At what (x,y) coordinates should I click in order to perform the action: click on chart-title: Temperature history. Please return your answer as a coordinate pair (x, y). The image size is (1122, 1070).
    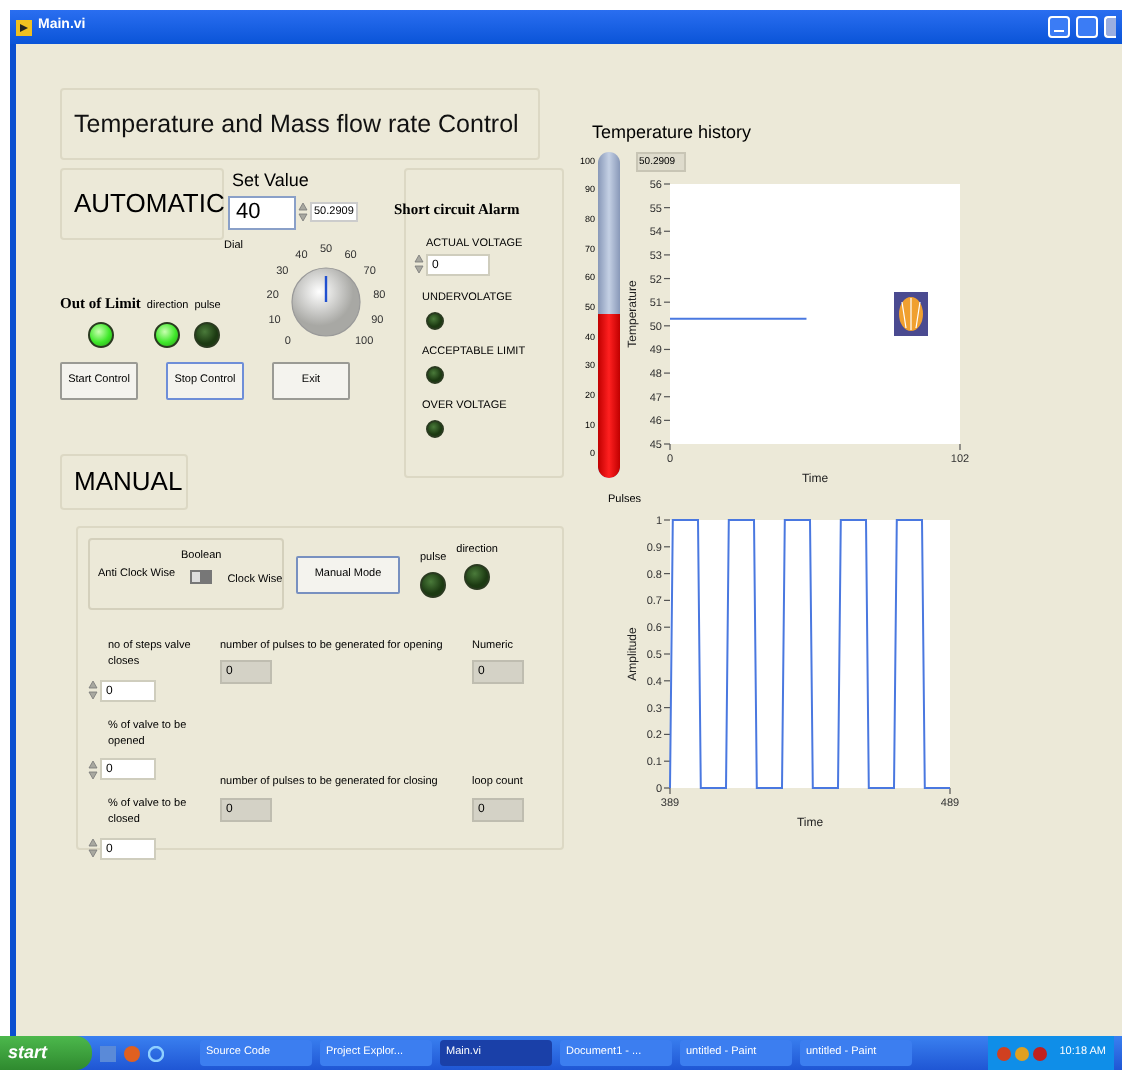
    Looking at the image, I should click on (673, 133).